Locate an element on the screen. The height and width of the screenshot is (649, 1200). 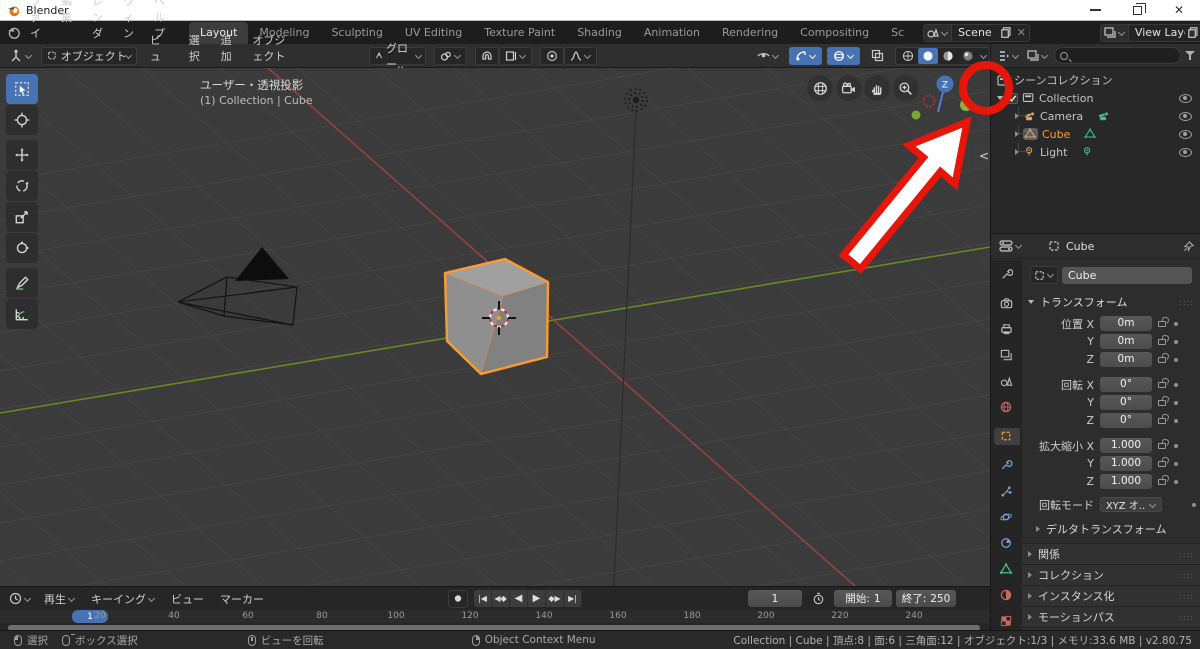
outliner-row-light: Light is located at coordinates (1095, 152).